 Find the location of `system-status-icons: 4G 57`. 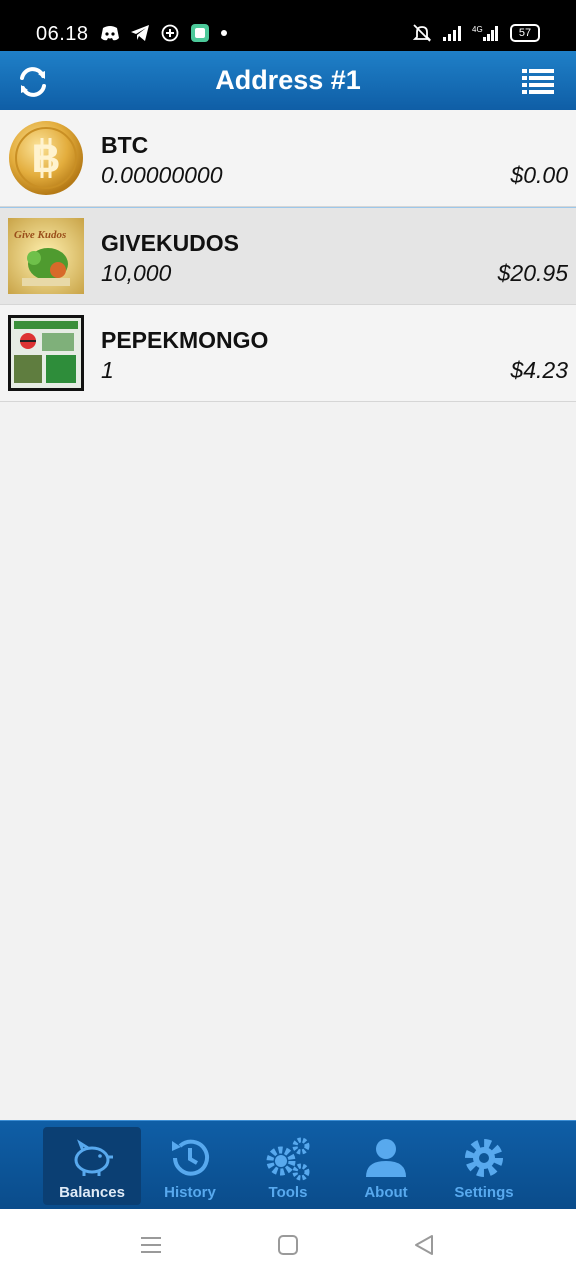

system-status-icons: 4G 57 is located at coordinates (476, 33).